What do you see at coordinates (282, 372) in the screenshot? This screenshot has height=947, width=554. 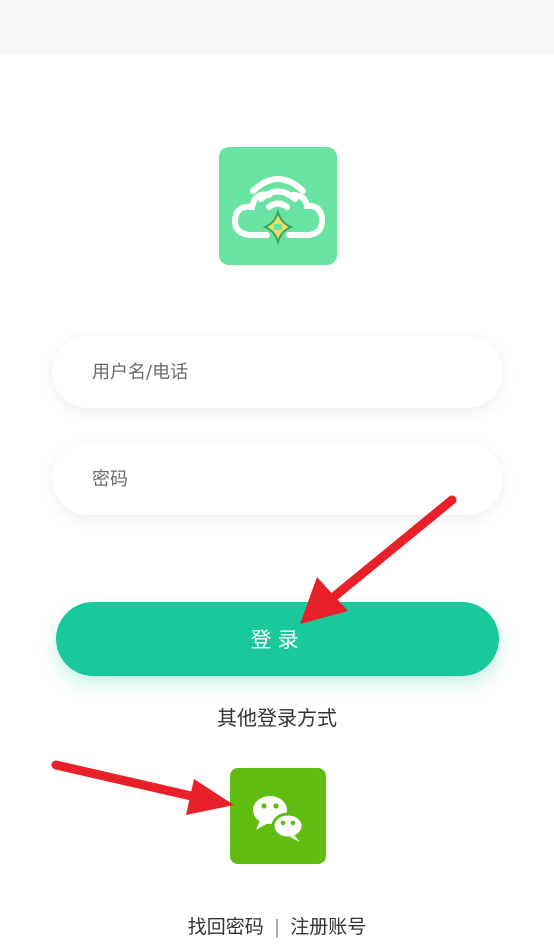 I see `username-input` at bounding box center [282, 372].